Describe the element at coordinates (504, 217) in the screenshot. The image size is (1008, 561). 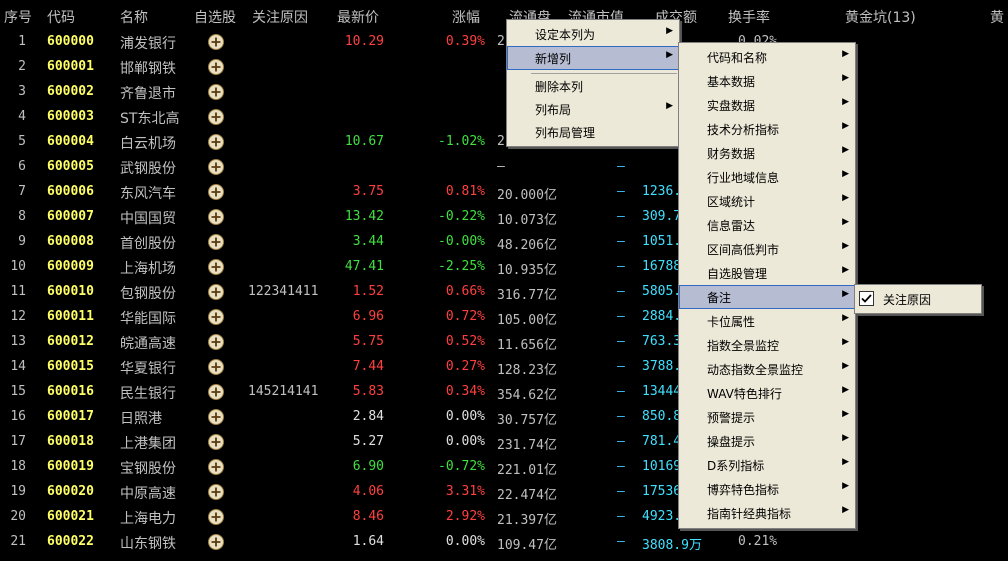
I see `table-row: 8 600007 中国国贸 13.42 -0.22% 10.073亿 — 309.7` at that location.